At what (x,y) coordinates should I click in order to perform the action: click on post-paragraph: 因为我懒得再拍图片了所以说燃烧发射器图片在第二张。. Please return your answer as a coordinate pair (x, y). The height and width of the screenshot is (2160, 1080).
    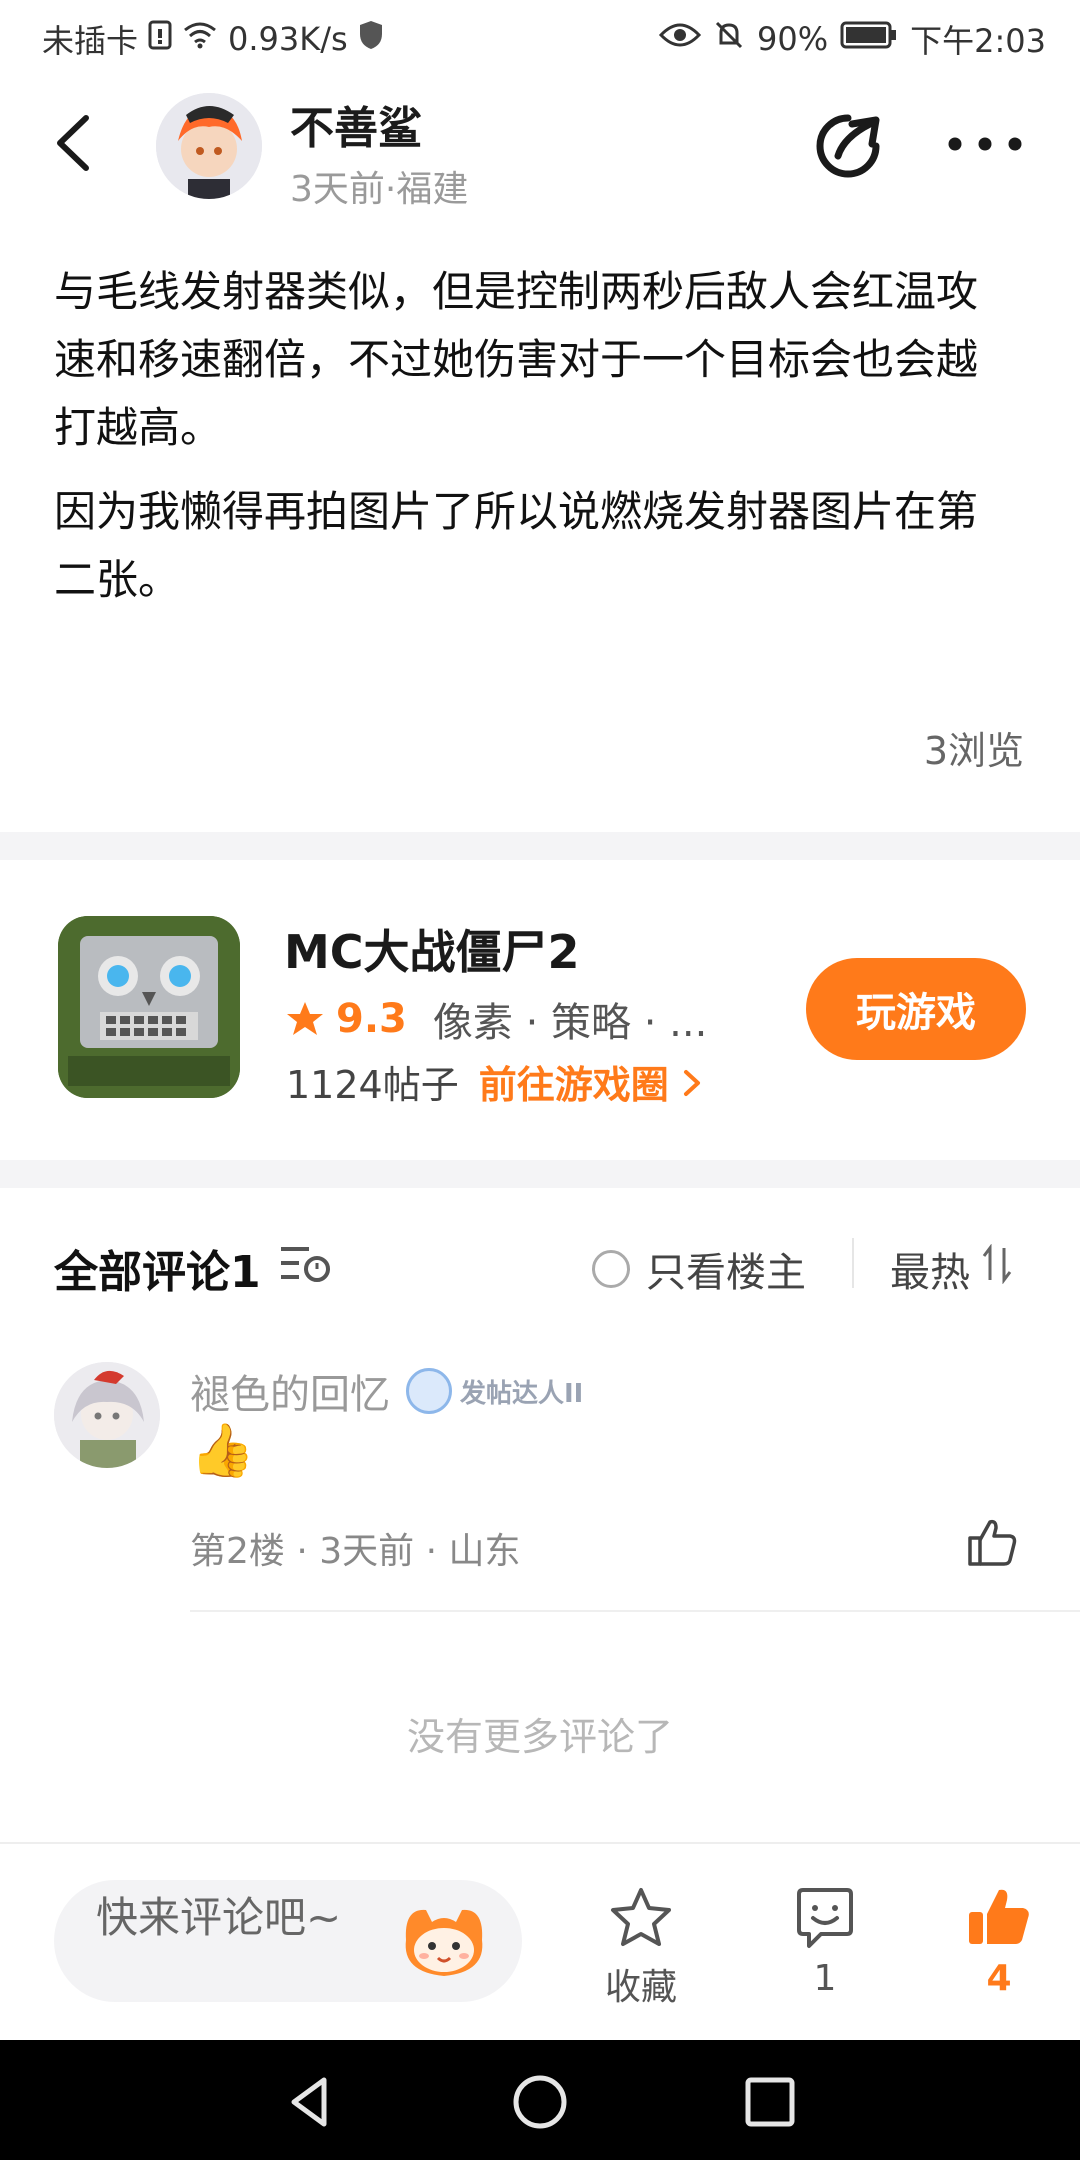
    Looking at the image, I should click on (516, 545).